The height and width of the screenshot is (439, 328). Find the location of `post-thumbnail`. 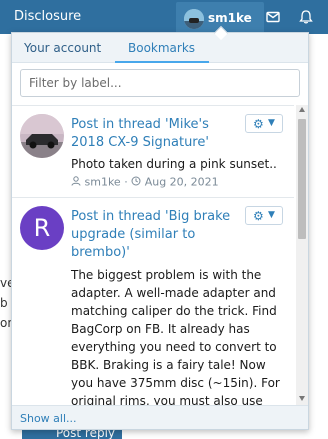

post-thumbnail is located at coordinates (42, 136).